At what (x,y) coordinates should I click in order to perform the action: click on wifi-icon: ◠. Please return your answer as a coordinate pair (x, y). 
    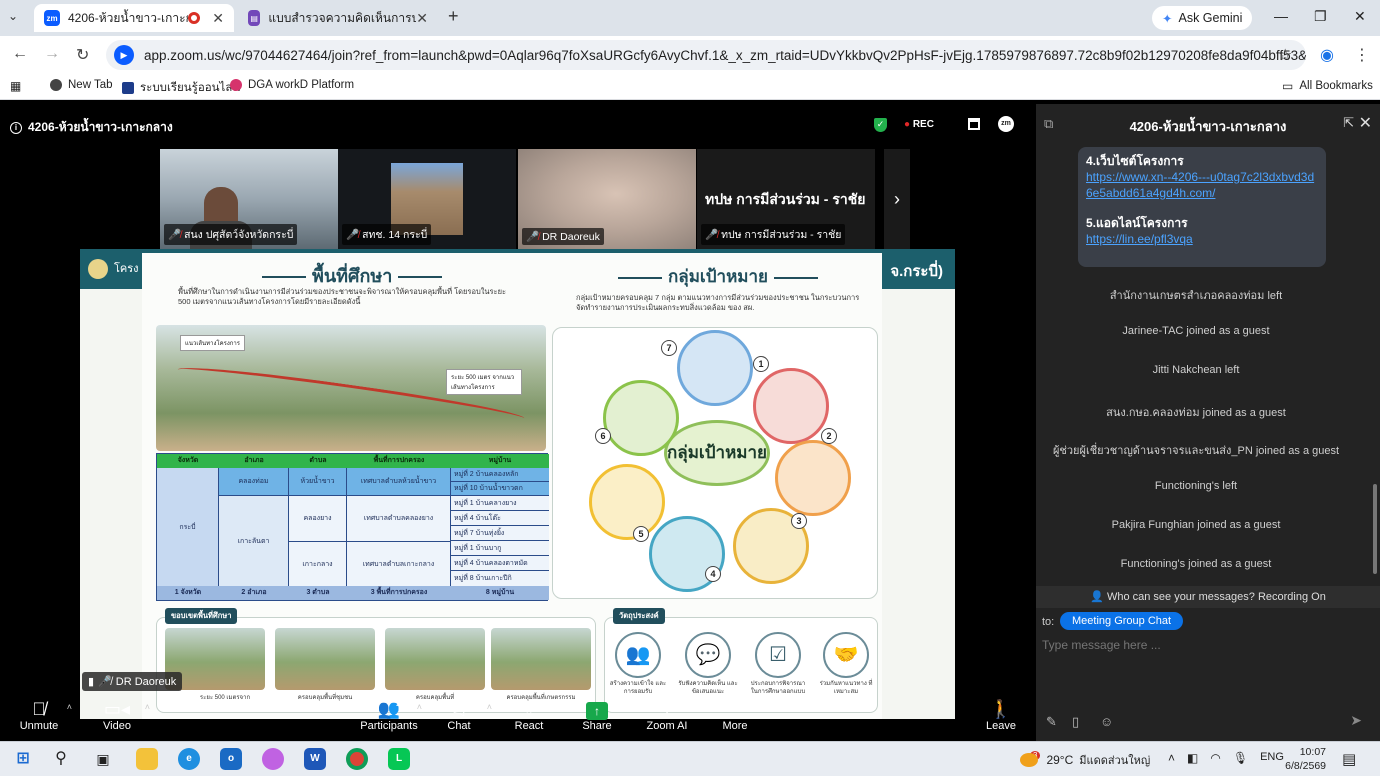
    Looking at the image, I should click on (1215, 758).